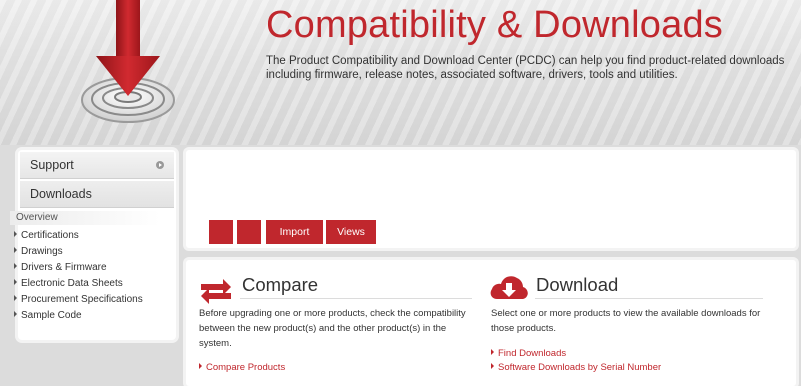  Describe the element at coordinates (50, 235) in the screenshot. I see `sidebar-item-label: Certifications` at that location.